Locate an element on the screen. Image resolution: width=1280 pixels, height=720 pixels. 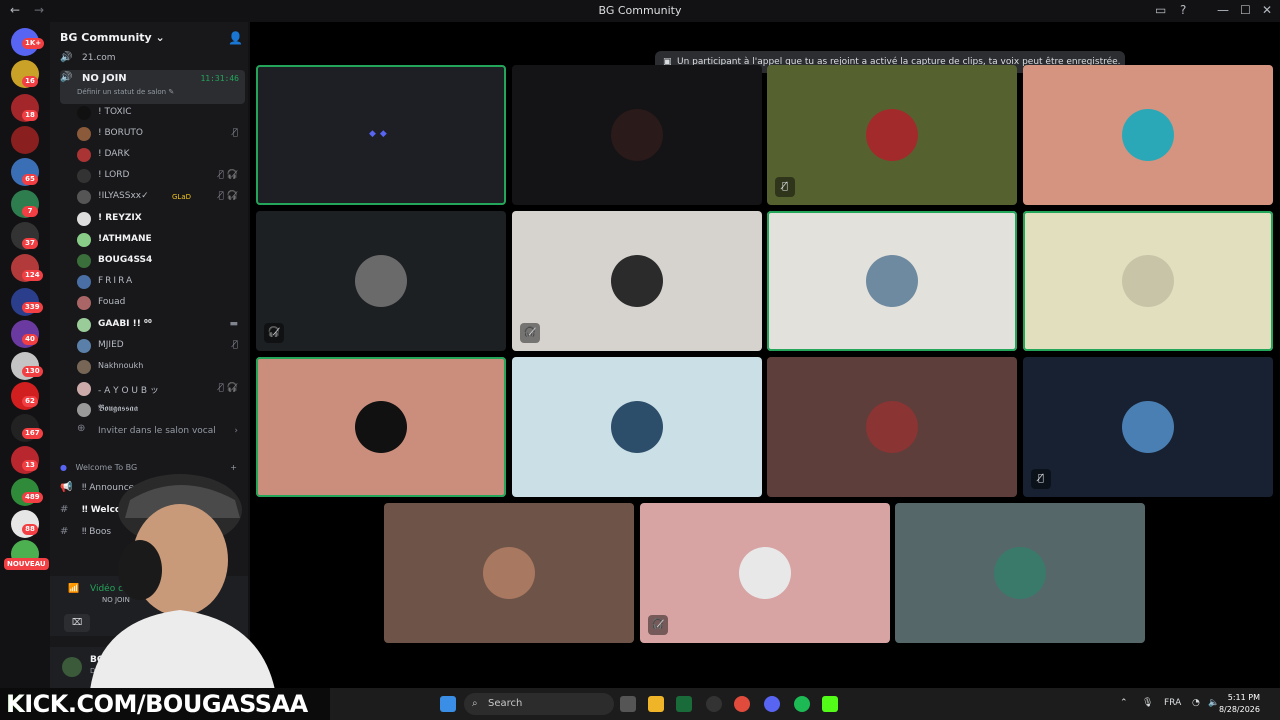
spotify-icon is located at coordinates (802, 704).